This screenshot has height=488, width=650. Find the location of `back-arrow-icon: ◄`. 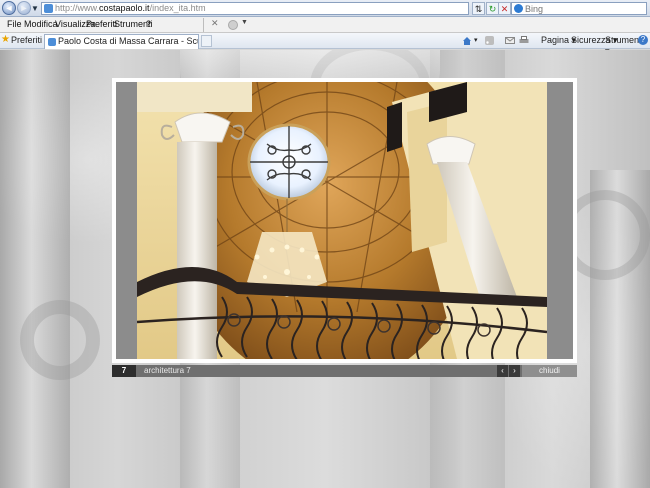

back-arrow-icon: ◄ is located at coordinates (9, 8).